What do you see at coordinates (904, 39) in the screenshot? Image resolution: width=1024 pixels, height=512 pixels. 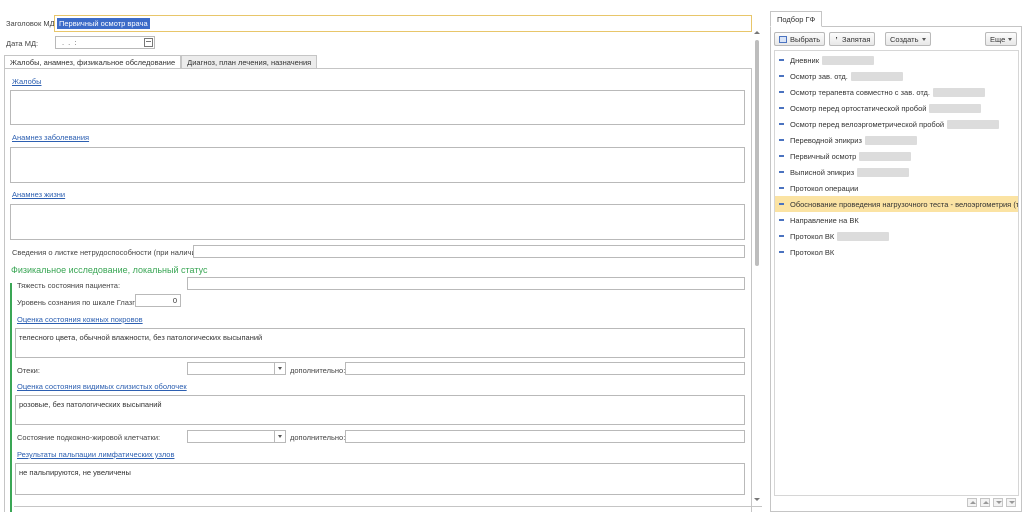 I see `create-button-label: Создать` at bounding box center [904, 39].